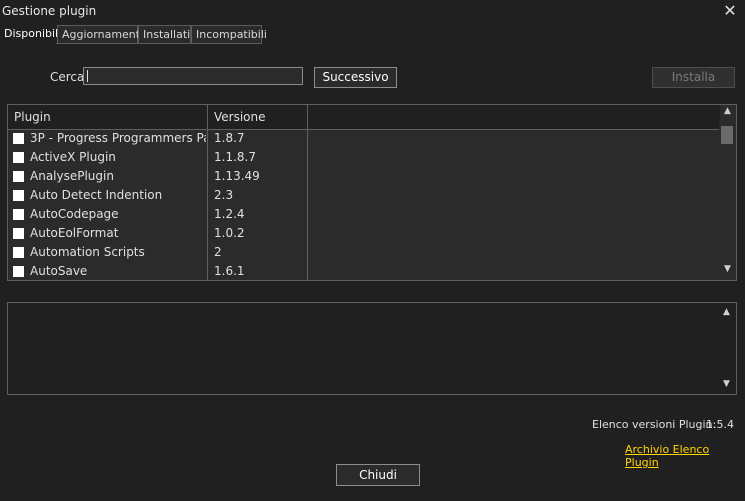  What do you see at coordinates (237, 176) in the screenshot?
I see `plugin-version: 1.13.49` at bounding box center [237, 176].